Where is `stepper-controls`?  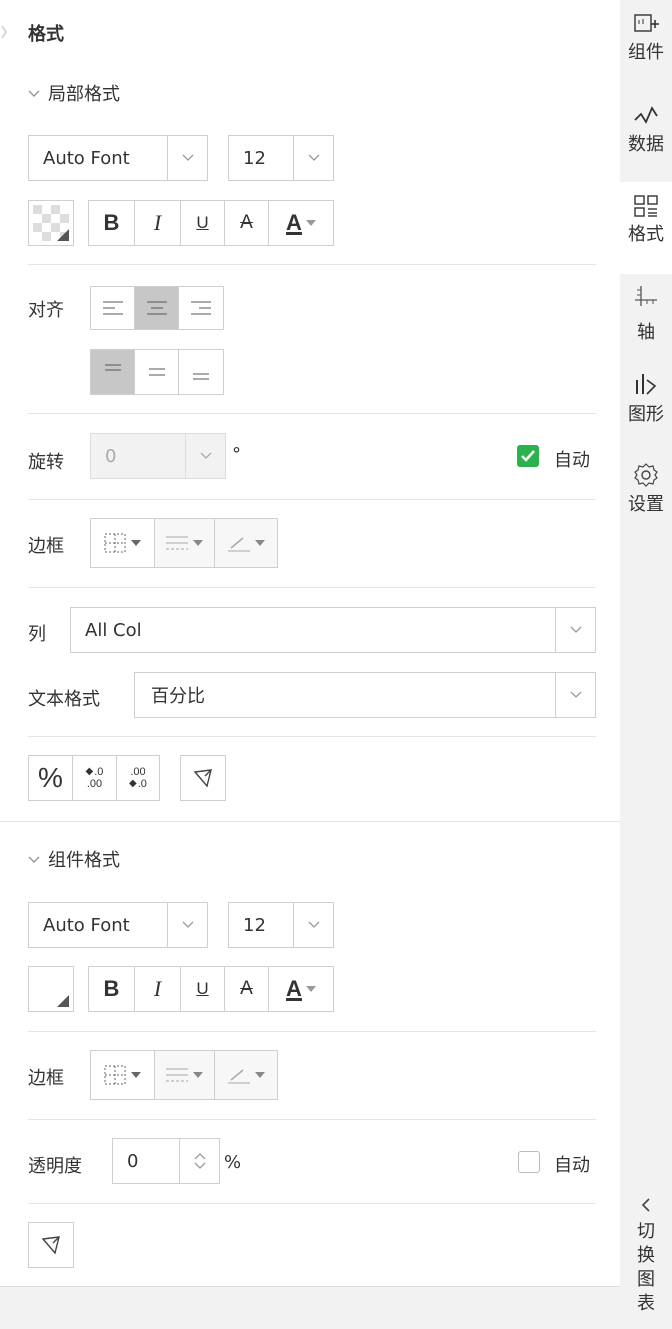 stepper-controls is located at coordinates (199, 1161).